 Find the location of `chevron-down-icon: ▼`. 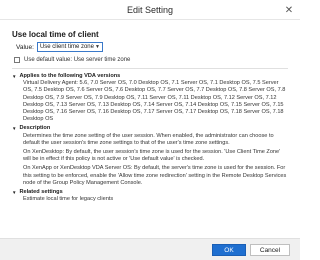

chevron-down-icon: ▼ is located at coordinates (97, 47).